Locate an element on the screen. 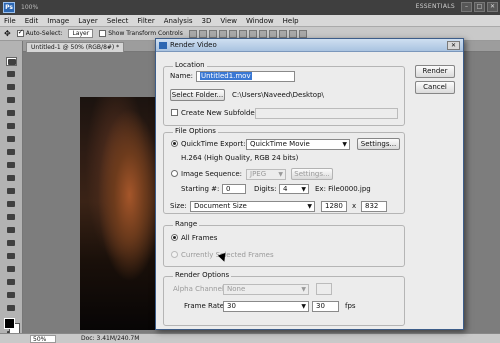  marquee-tool-icon is located at coordinates (11, 74).